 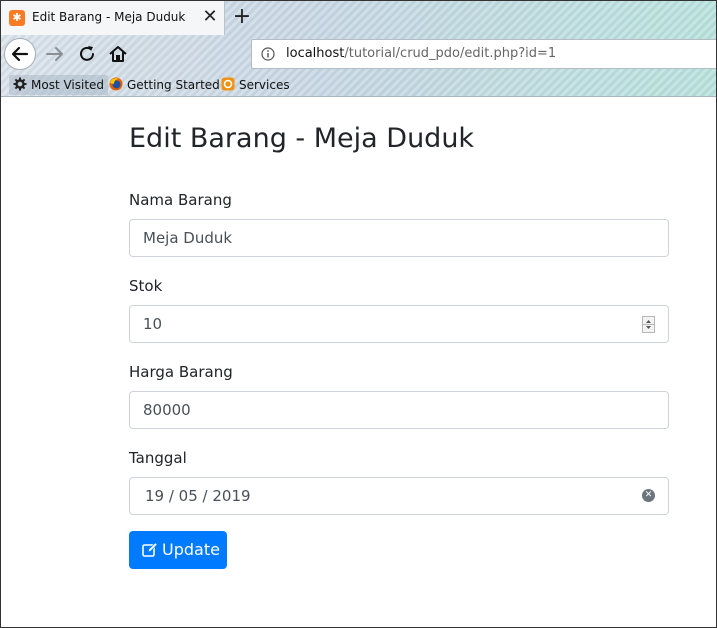 I want to click on input-value: Meja Duduk, so click(x=188, y=238).